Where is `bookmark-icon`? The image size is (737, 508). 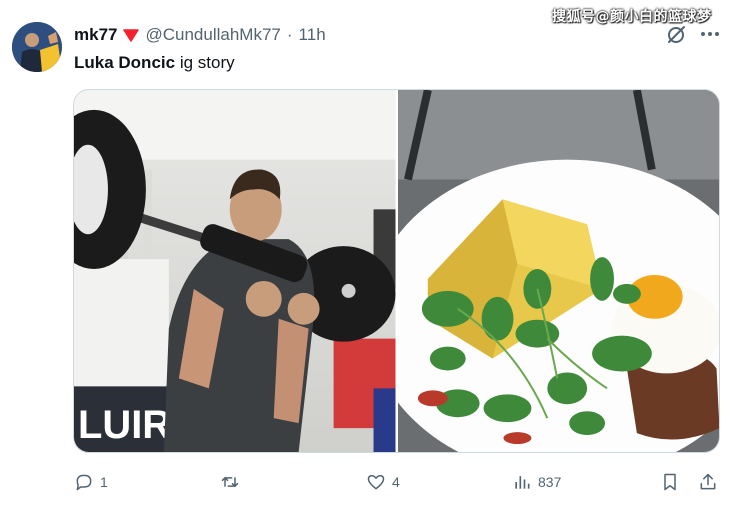 bookmark-icon is located at coordinates (670, 482).